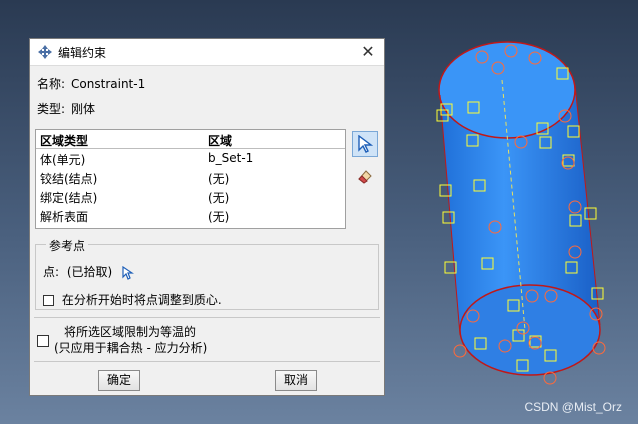 The height and width of the screenshot is (424, 638). What do you see at coordinates (507, 90) in the screenshot?
I see `top-face` at bounding box center [507, 90].